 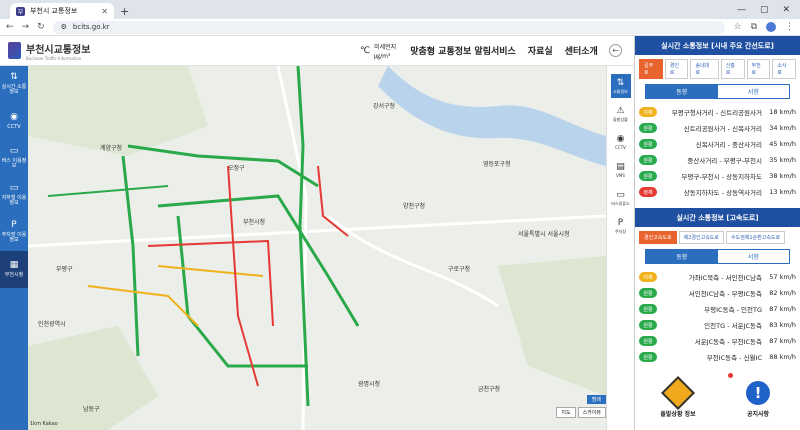 I want to click on traffic-row: 원활 부평구-부천시 - 상동지하차도 38 km/h, so click(x=717, y=176).